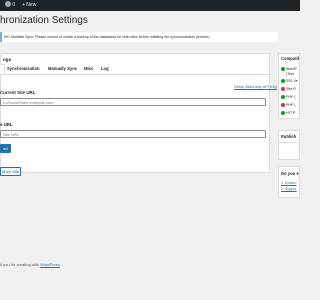 The height and width of the screenshot is (300, 320). What do you see at coordinates (288, 105) in the screenshot?
I see `check-php-2: PHP (` at bounding box center [288, 105].